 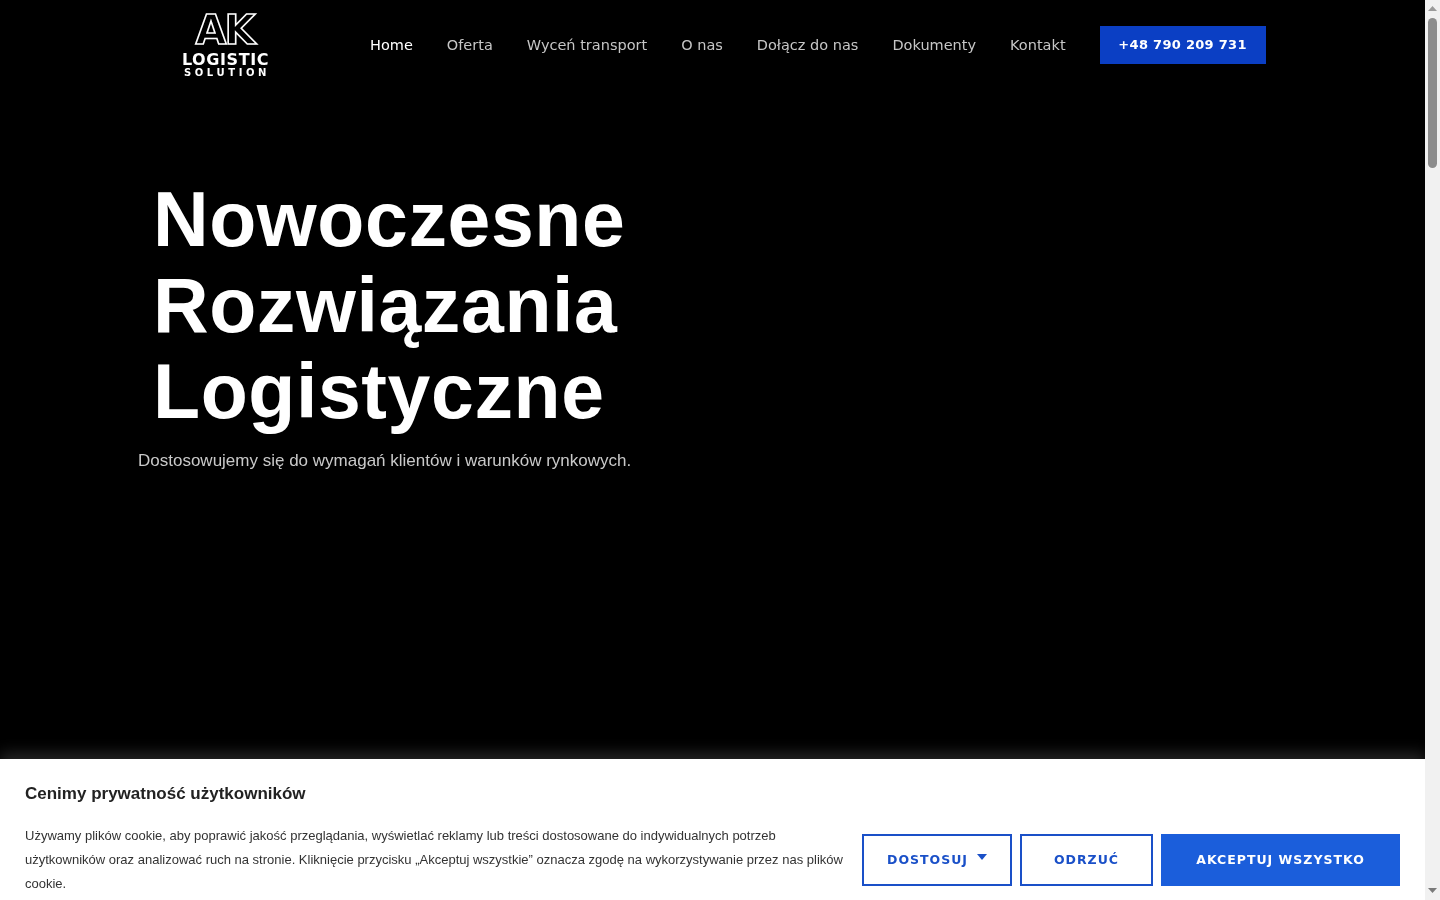 What do you see at coordinates (934, 45) in the screenshot?
I see `nav-link: Dokumenty` at bounding box center [934, 45].